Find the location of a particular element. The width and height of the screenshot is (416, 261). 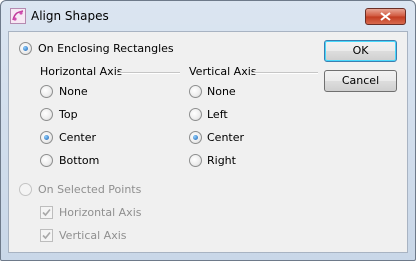

horizontal-center-radio is located at coordinates (46, 137).